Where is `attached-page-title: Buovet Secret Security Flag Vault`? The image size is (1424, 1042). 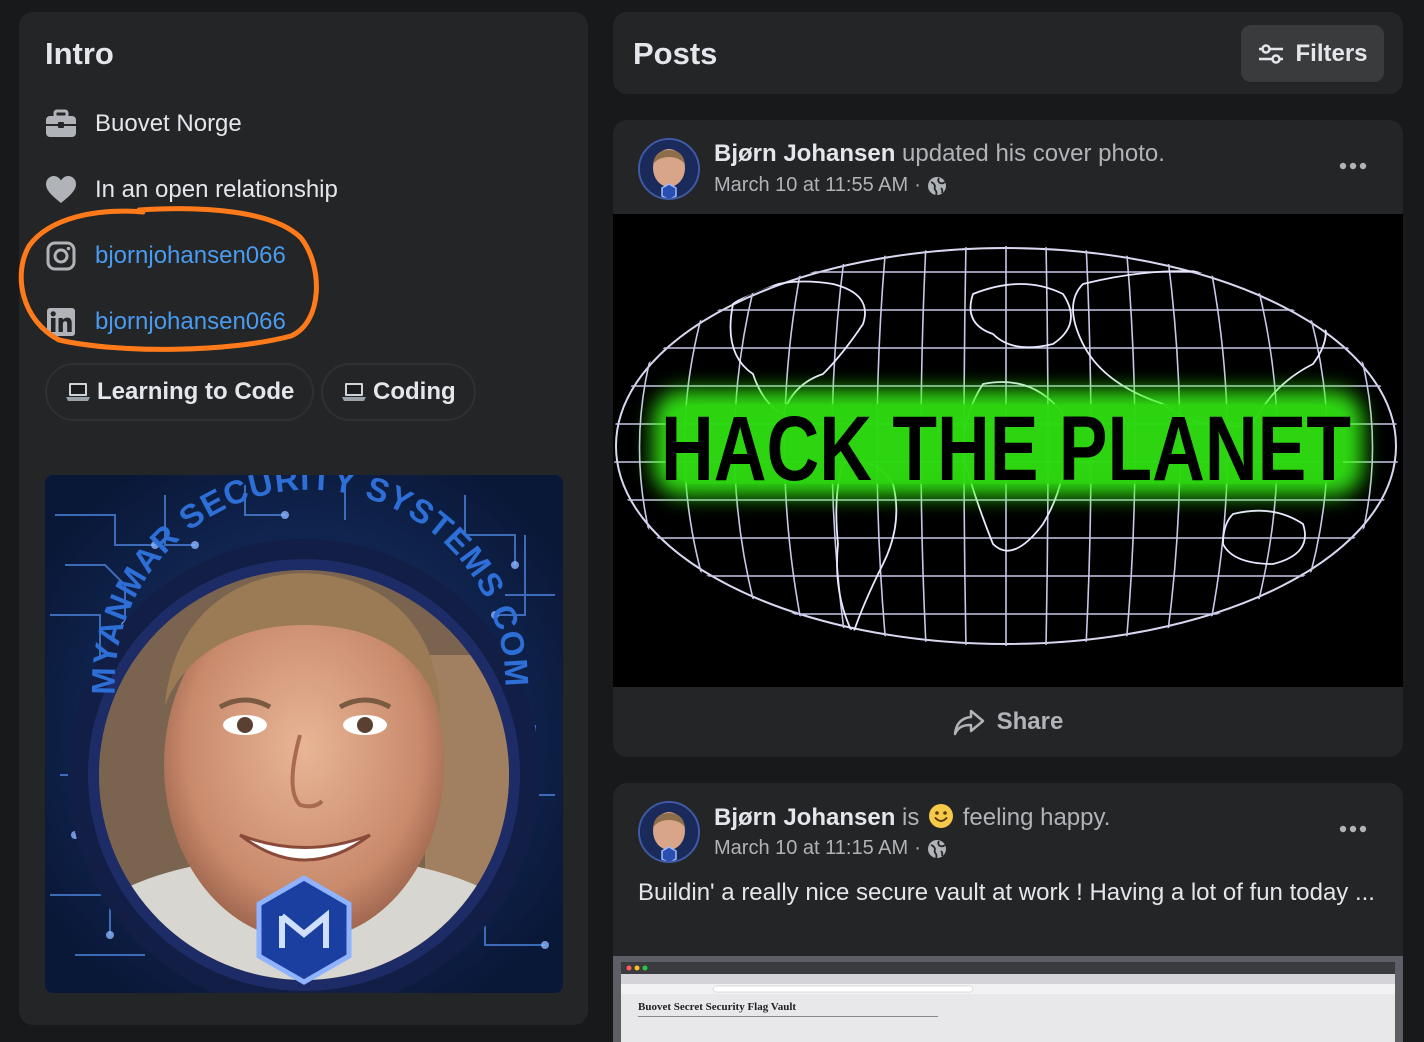 attached-page-title: Buovet Secret Security Flag Vault is located at coordinates (717, 1007).